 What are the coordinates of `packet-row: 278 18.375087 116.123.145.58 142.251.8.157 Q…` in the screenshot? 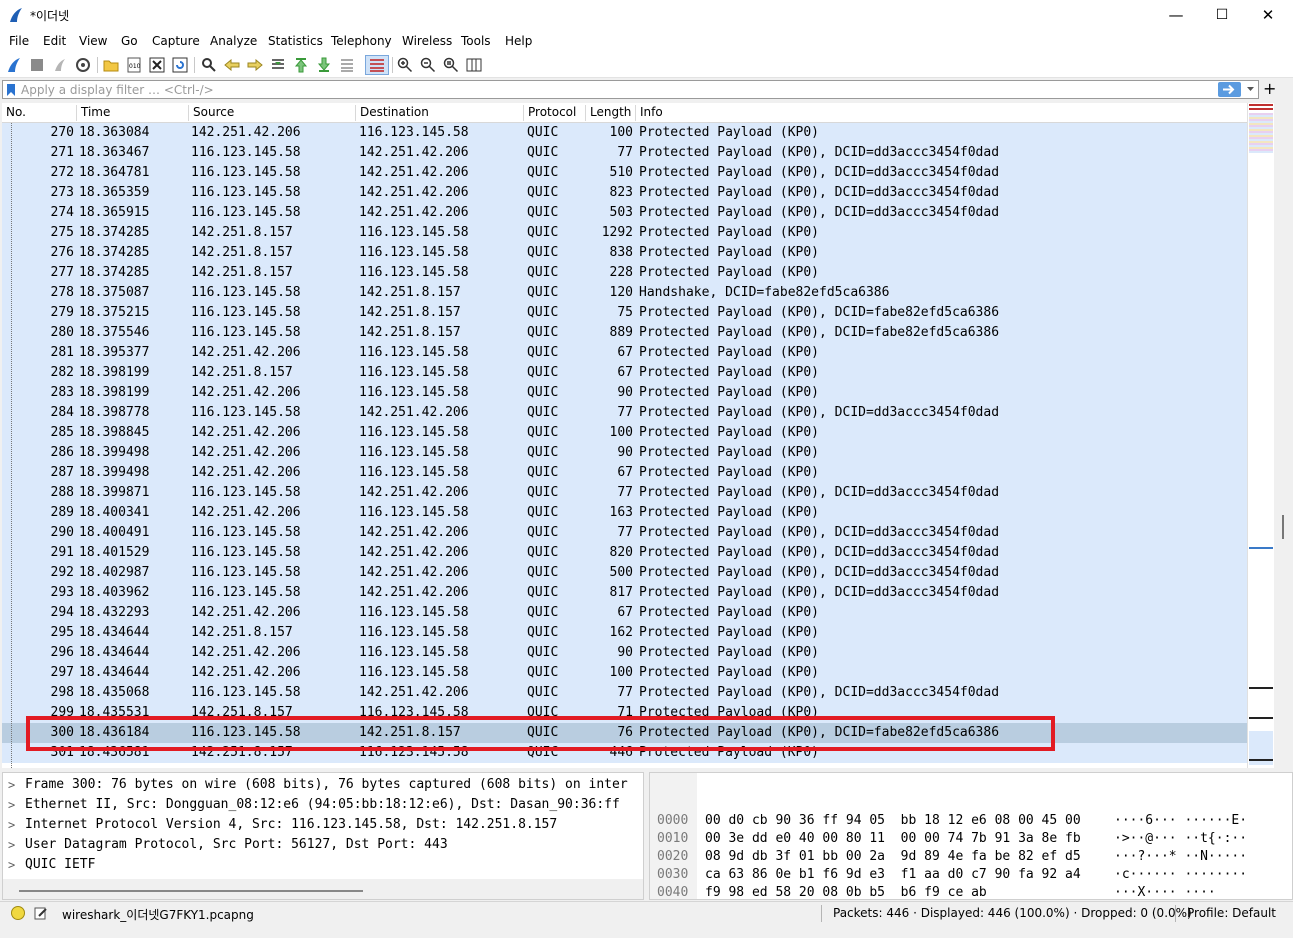 It's located at (624, 293).